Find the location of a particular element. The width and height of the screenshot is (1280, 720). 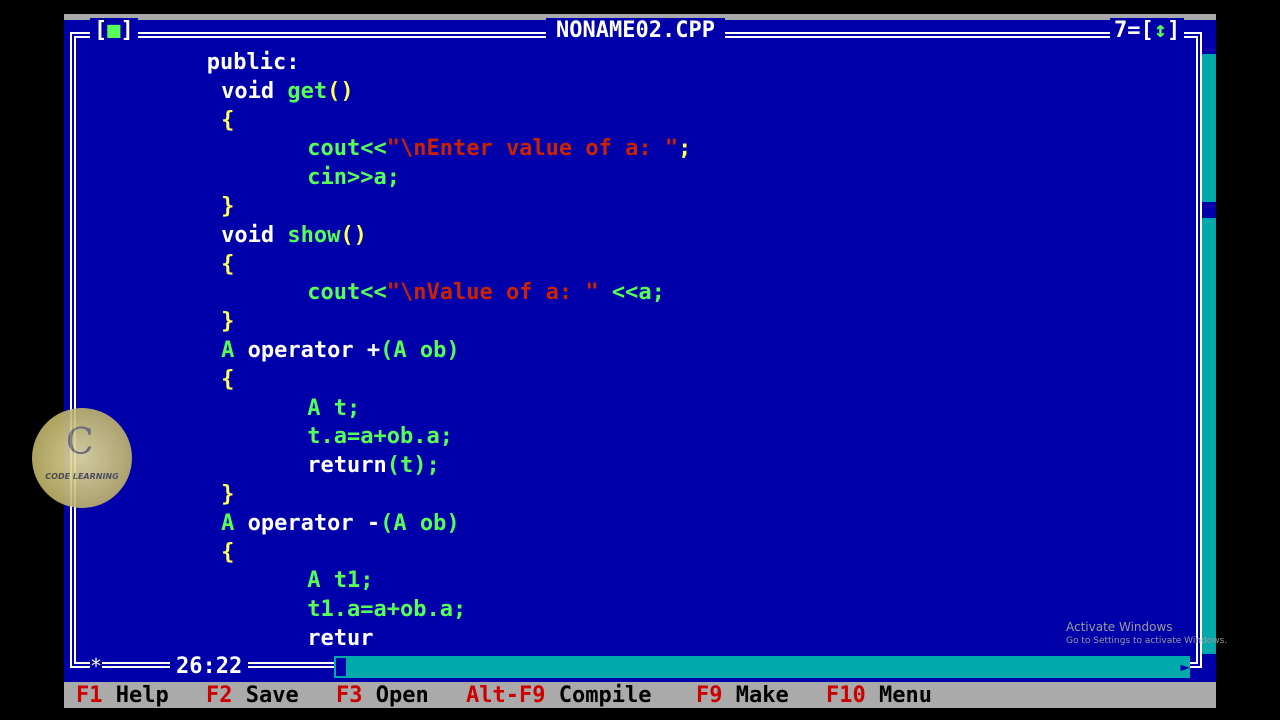

zoom-icon: ↕ is located at coordinates (1160, 30).